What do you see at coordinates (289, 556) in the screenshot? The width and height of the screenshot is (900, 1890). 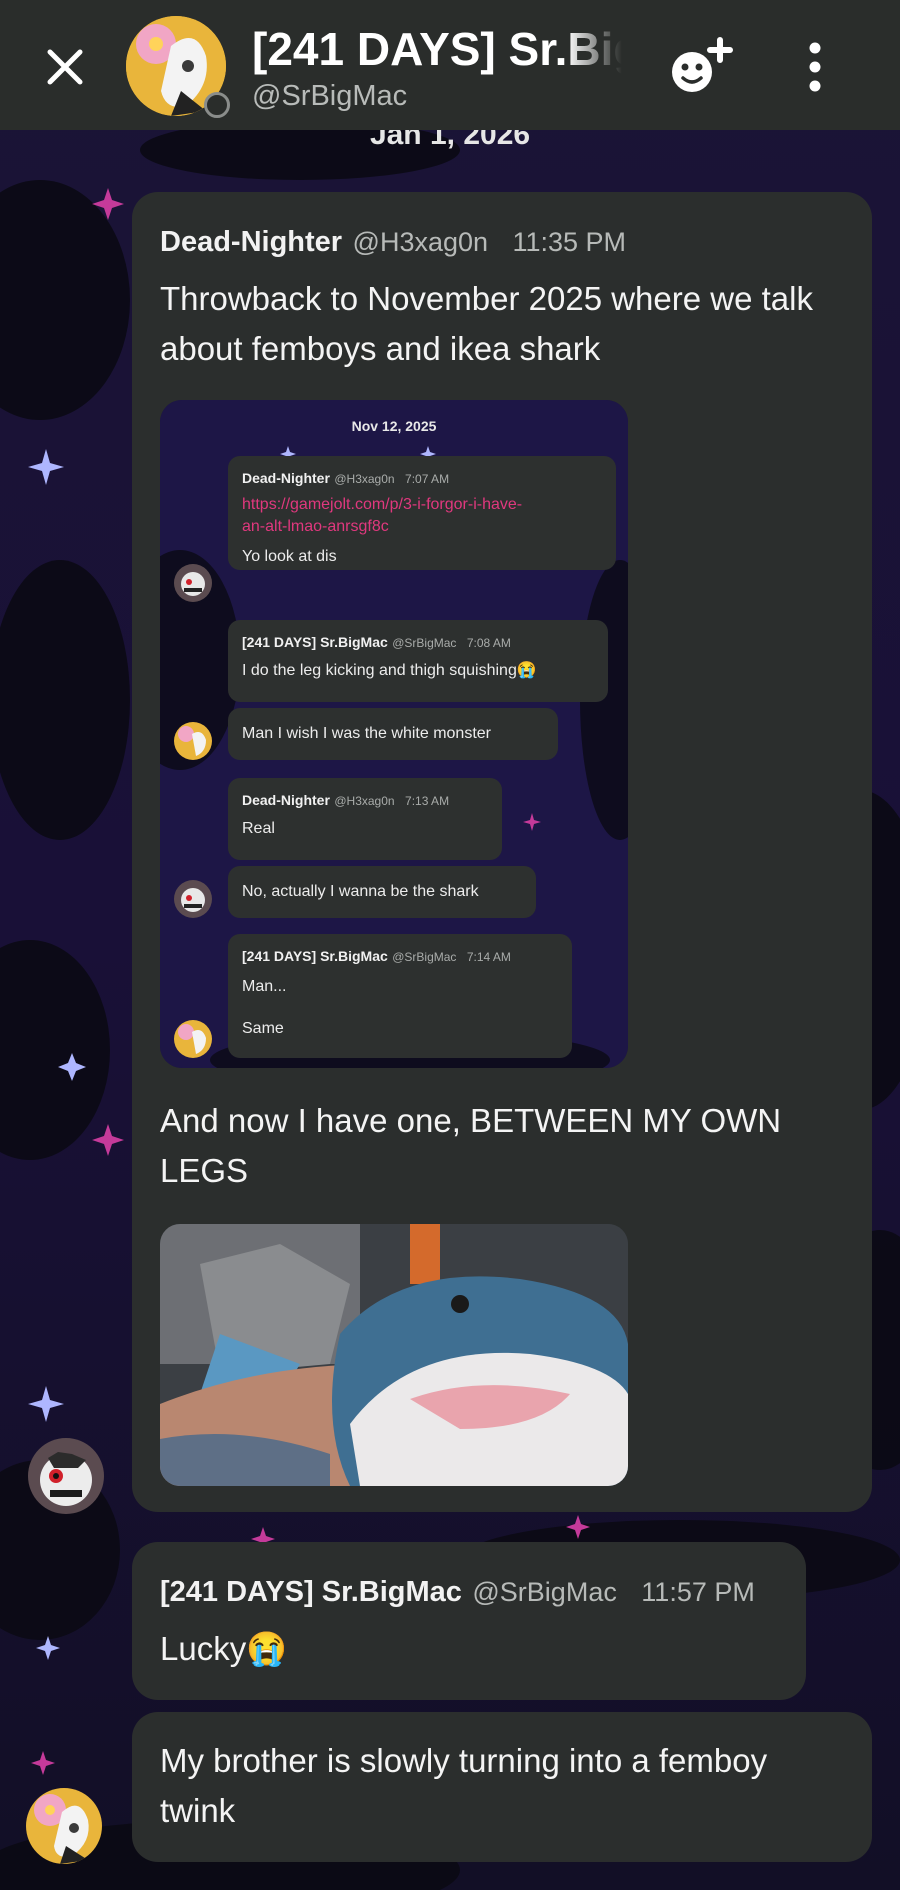 I see `embedded-text: Yo look at dis` at bounding box center [289, 556].